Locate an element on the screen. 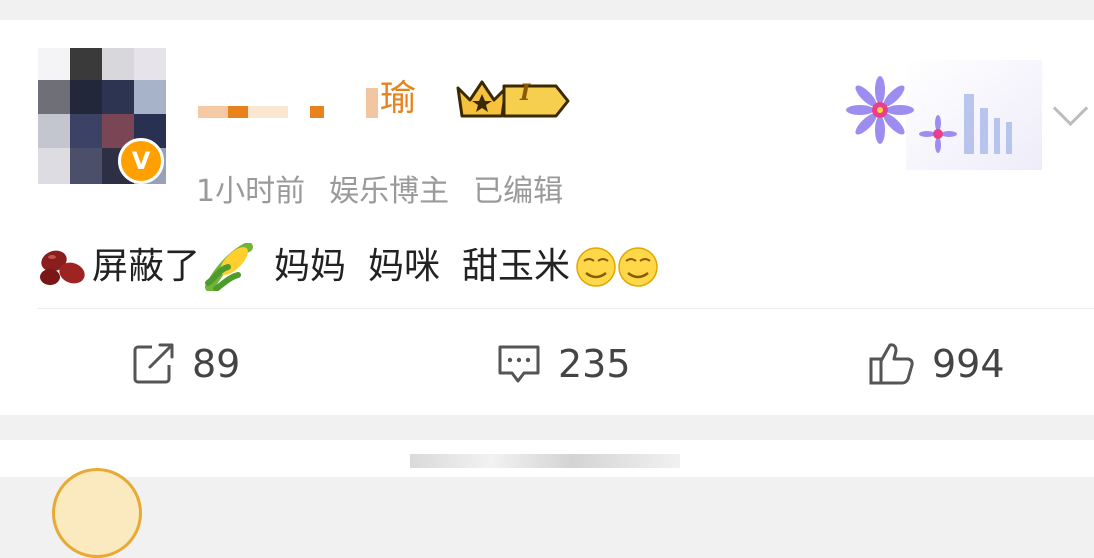  comment-button: 235 is located at coordinates (563, 364).